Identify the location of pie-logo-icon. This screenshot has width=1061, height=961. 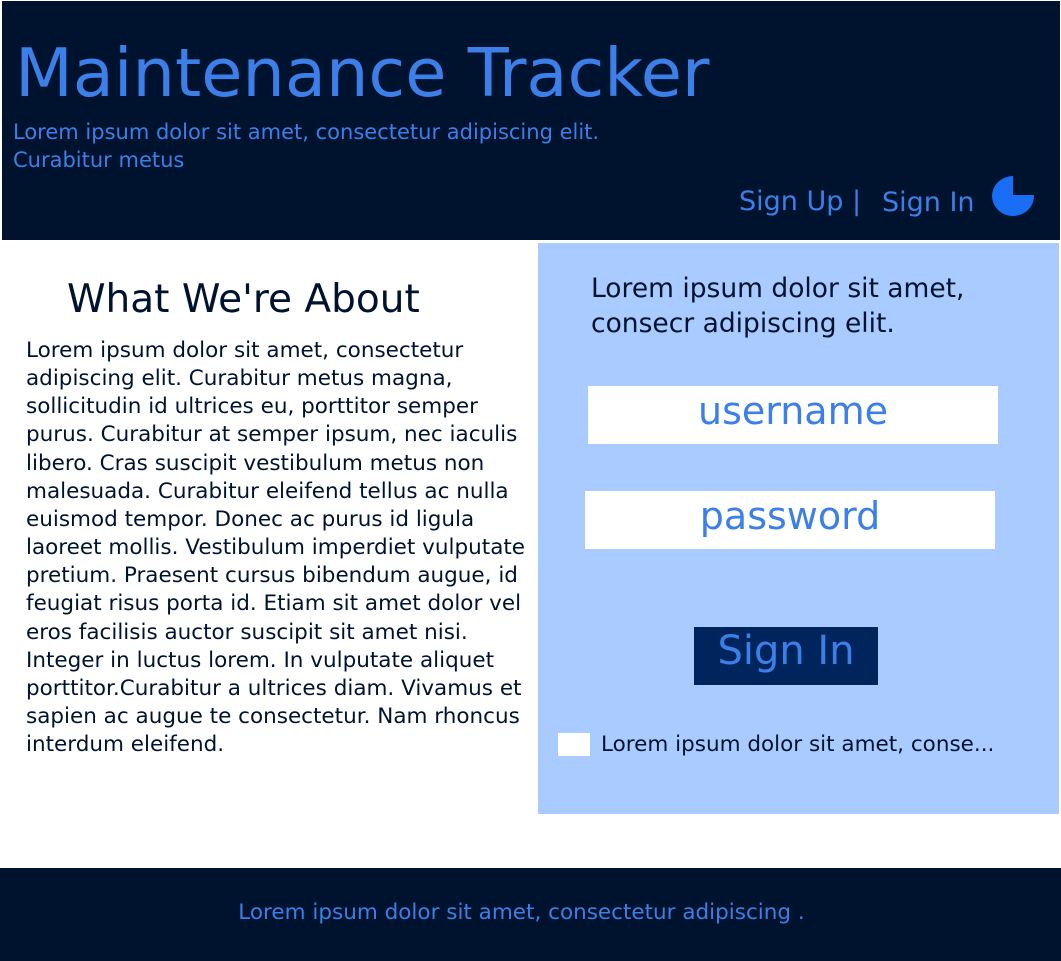
(1013, 196).